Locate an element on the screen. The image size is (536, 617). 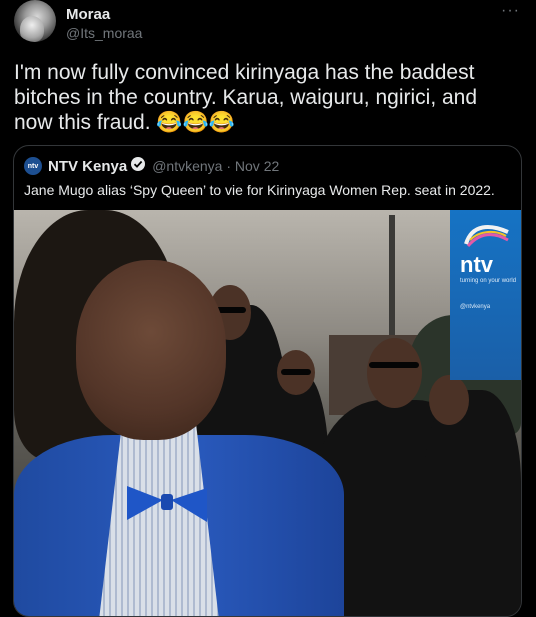
ntv-logo-tagline: turning on your world is located at coordinates (488, 281).